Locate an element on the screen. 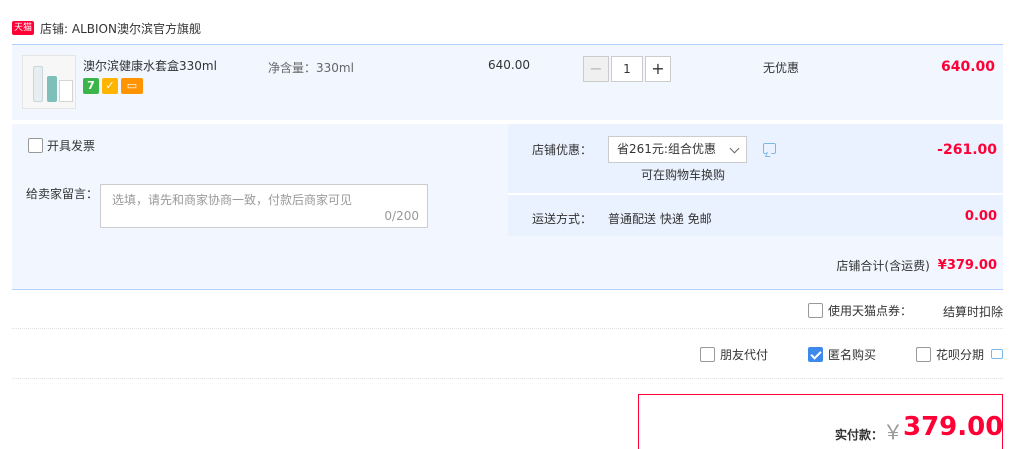 The height and width of the screenshot is (449, 1034). quantity-stepper: − 1 + is located at coordinates (627, 69).